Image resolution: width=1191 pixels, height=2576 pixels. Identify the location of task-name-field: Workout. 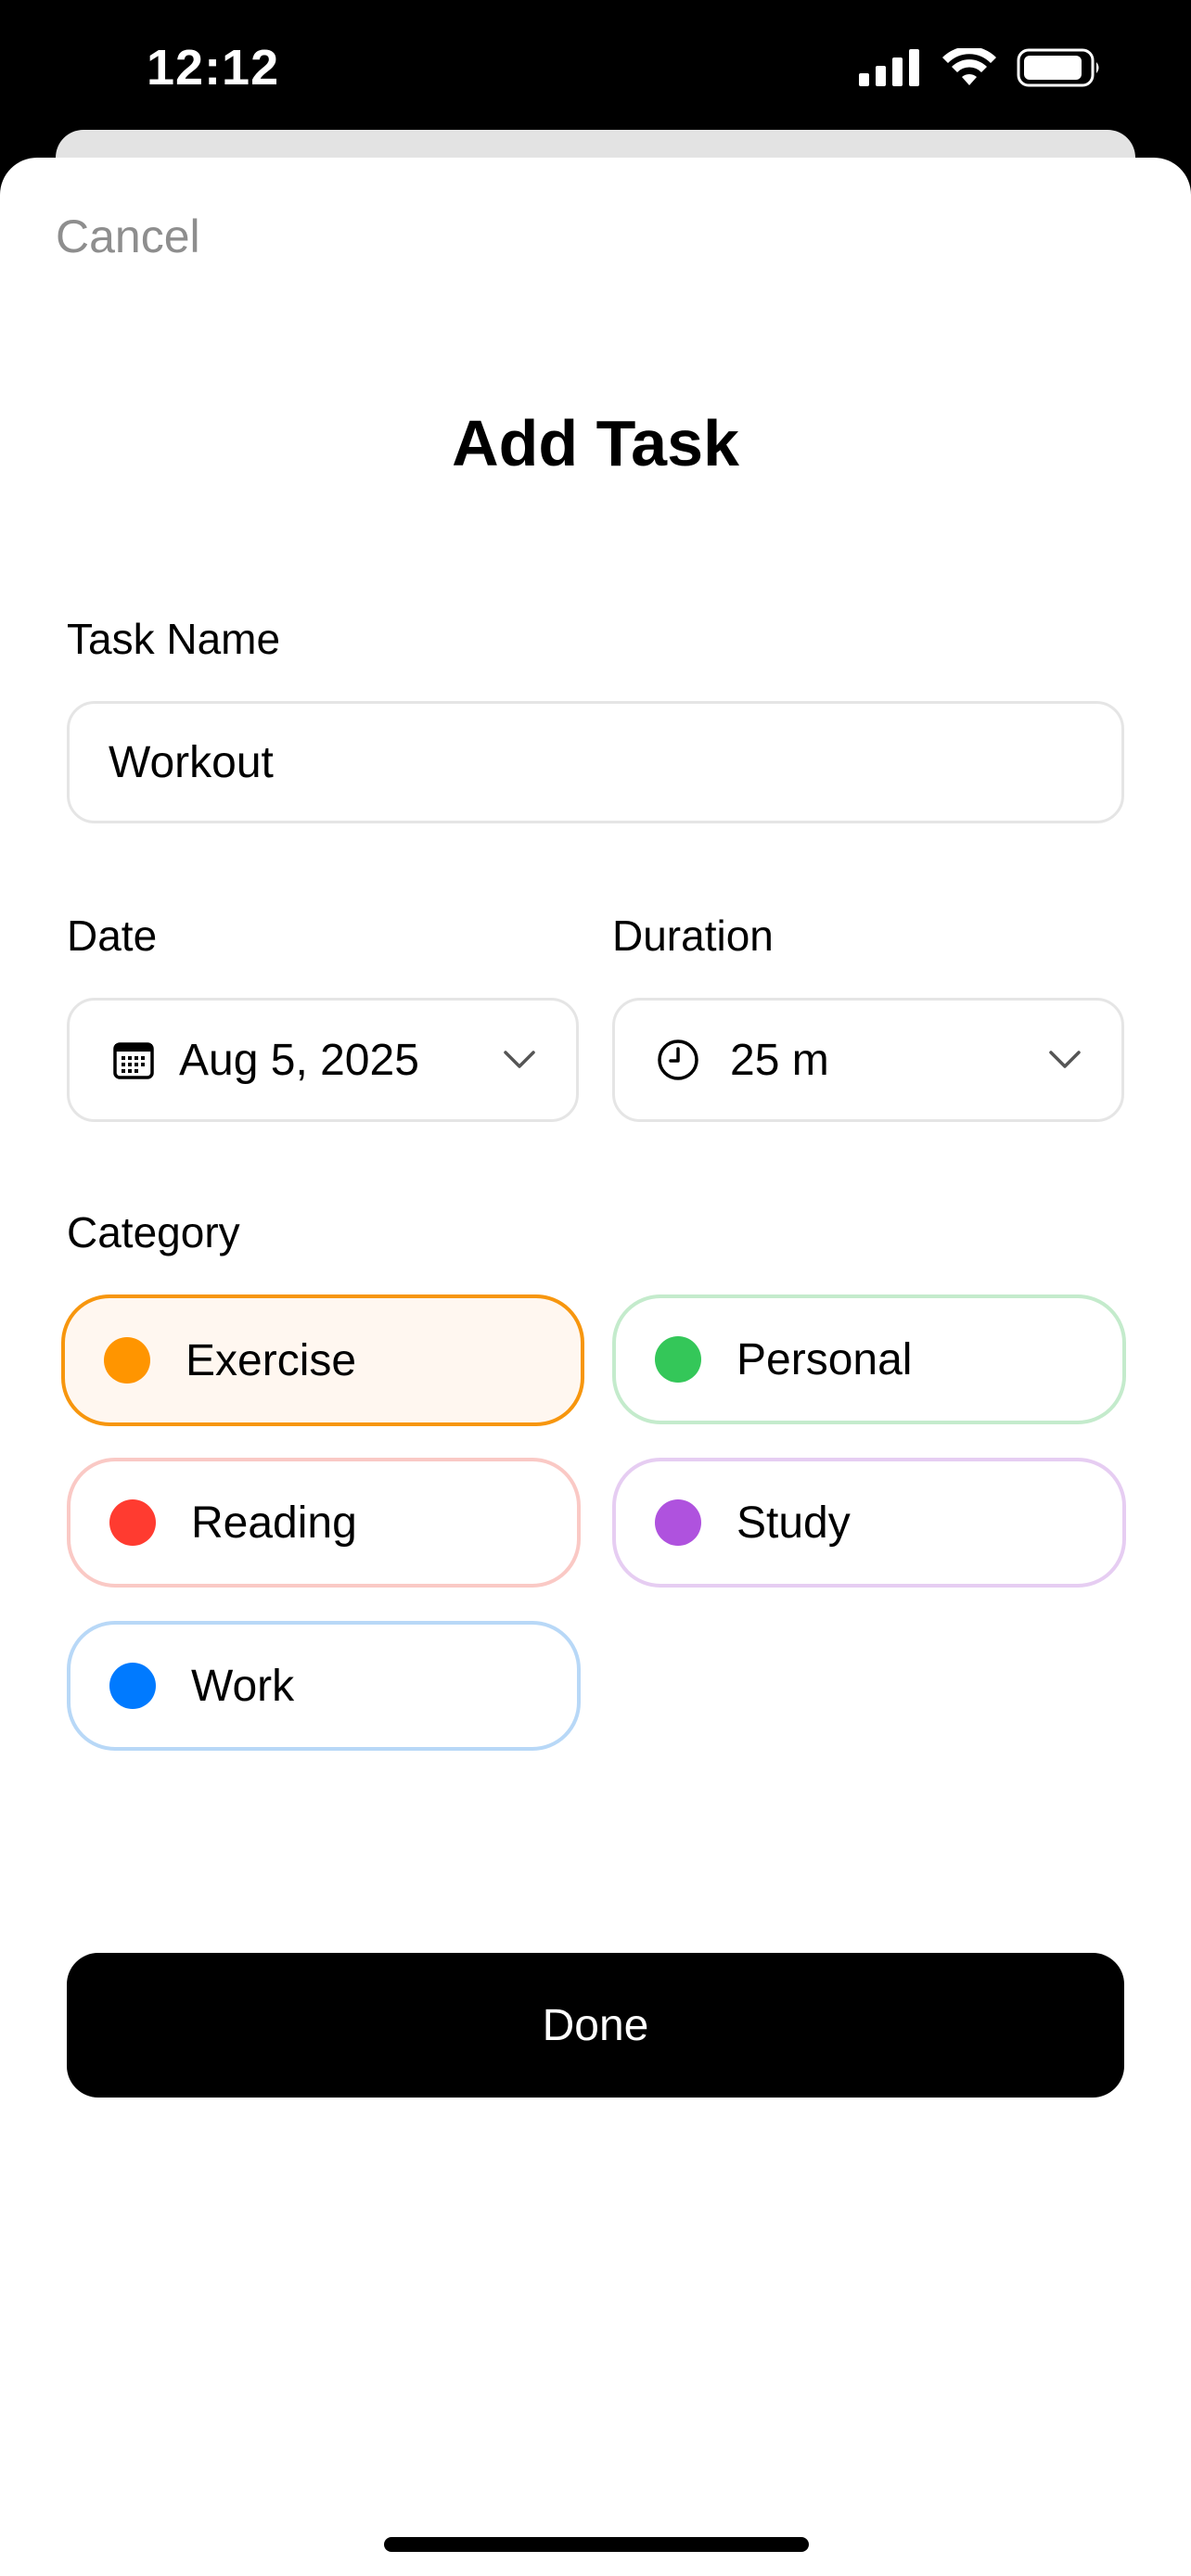
(595, 762).